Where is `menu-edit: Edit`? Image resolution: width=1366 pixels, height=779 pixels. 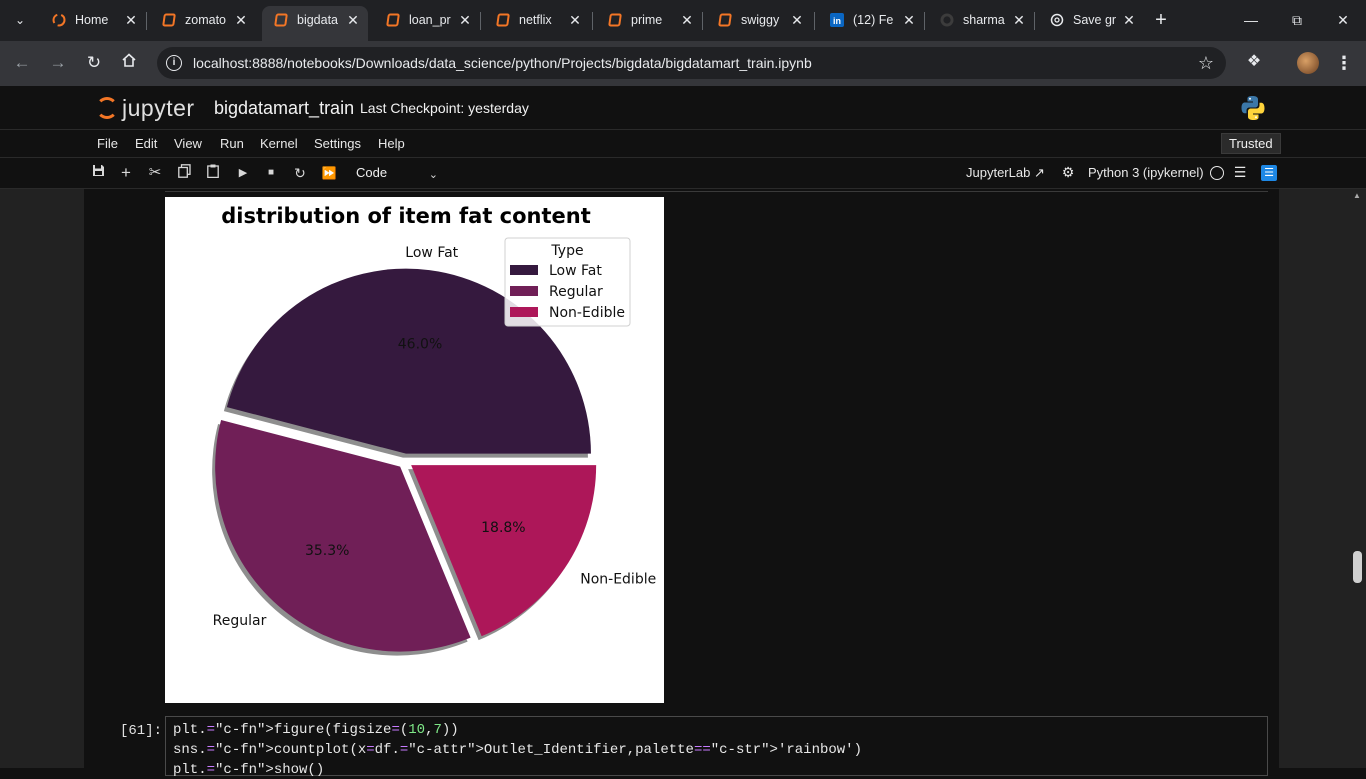
menu-edit: Edit is located at coordinates (146, 144).